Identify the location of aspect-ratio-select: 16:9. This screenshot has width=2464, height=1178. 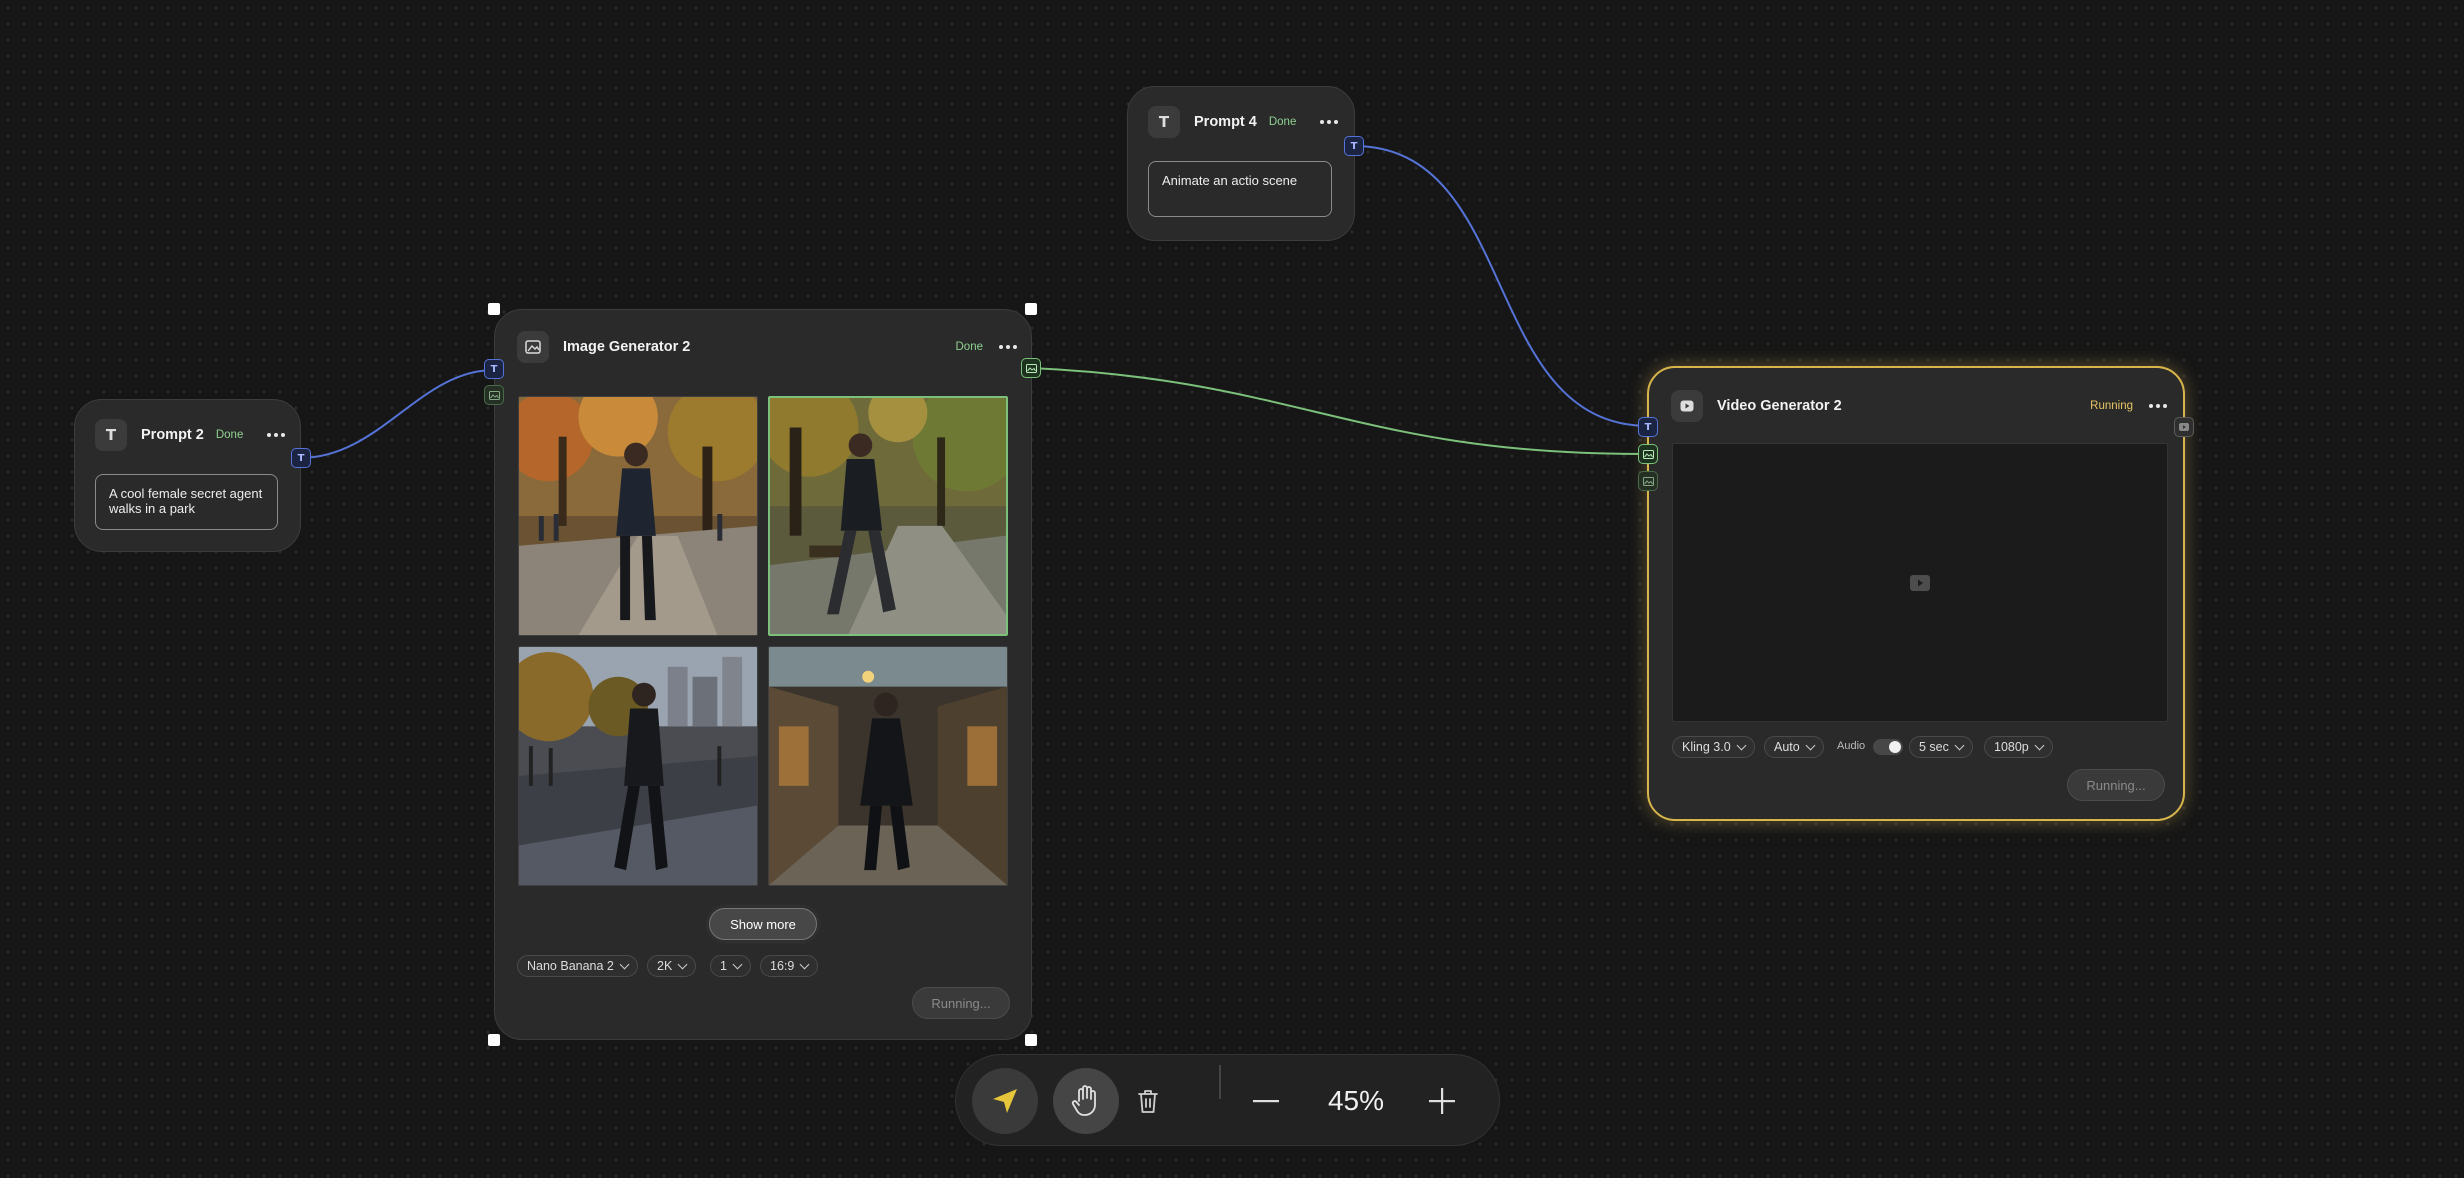
(789, 966).